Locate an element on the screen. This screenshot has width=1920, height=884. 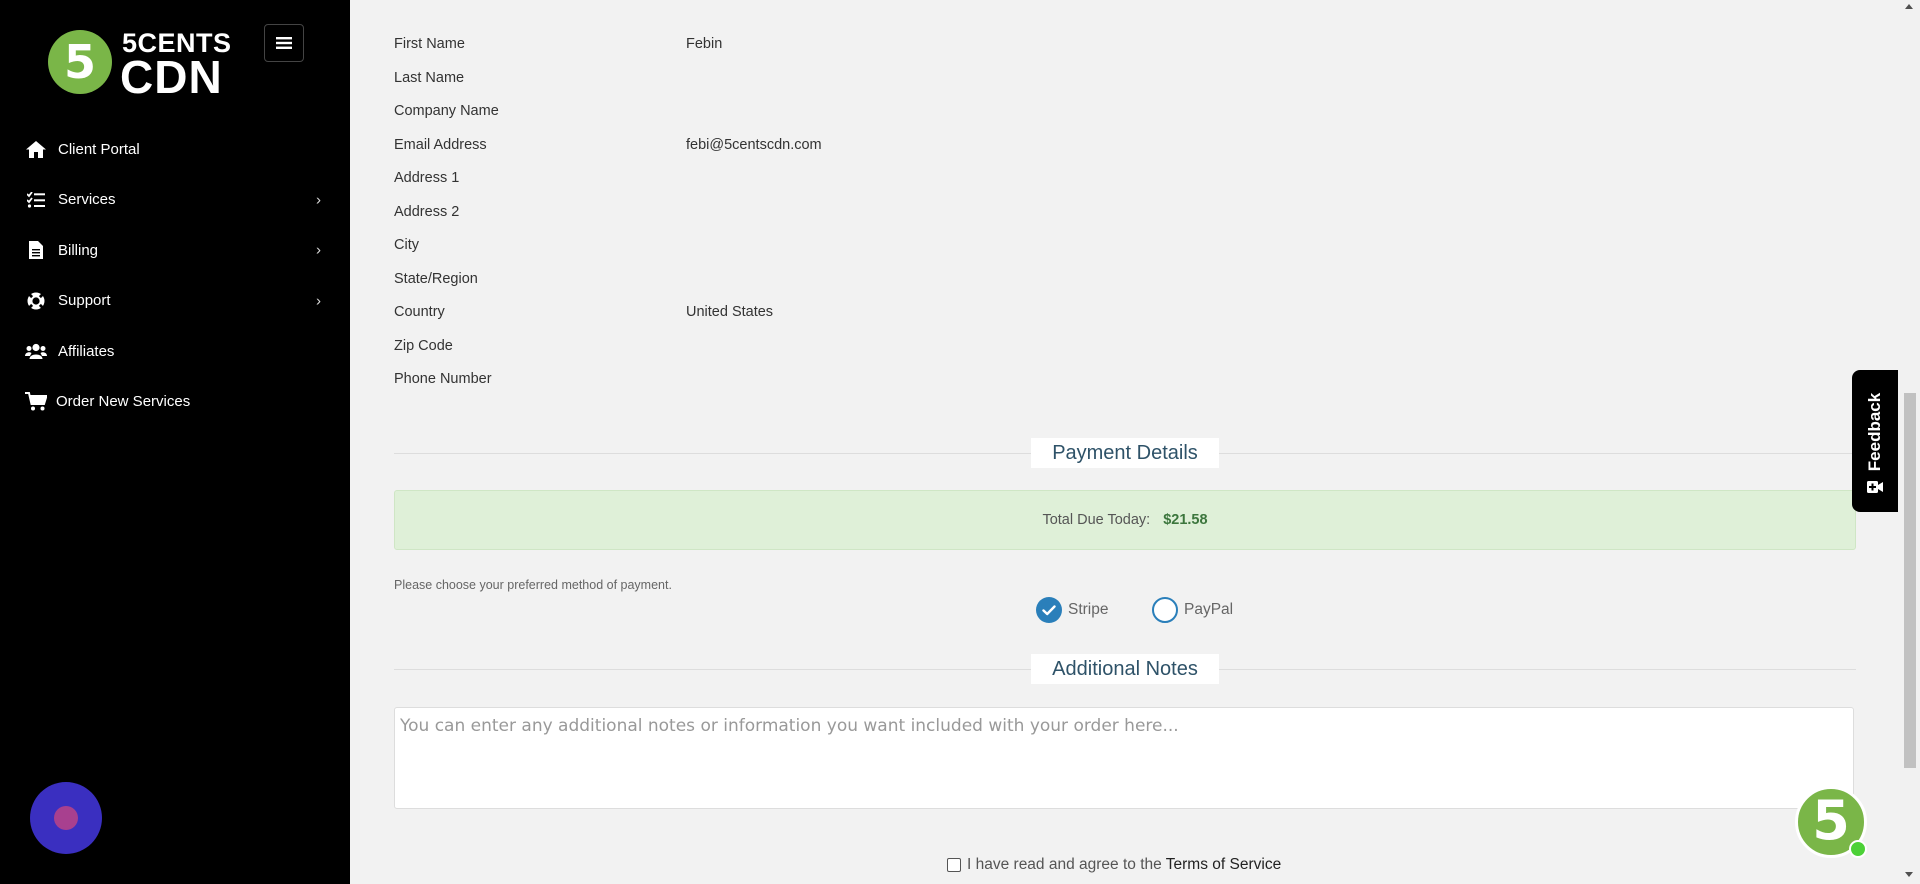
scroll-up-arrow-icon is located at coordinates (1909, 6).